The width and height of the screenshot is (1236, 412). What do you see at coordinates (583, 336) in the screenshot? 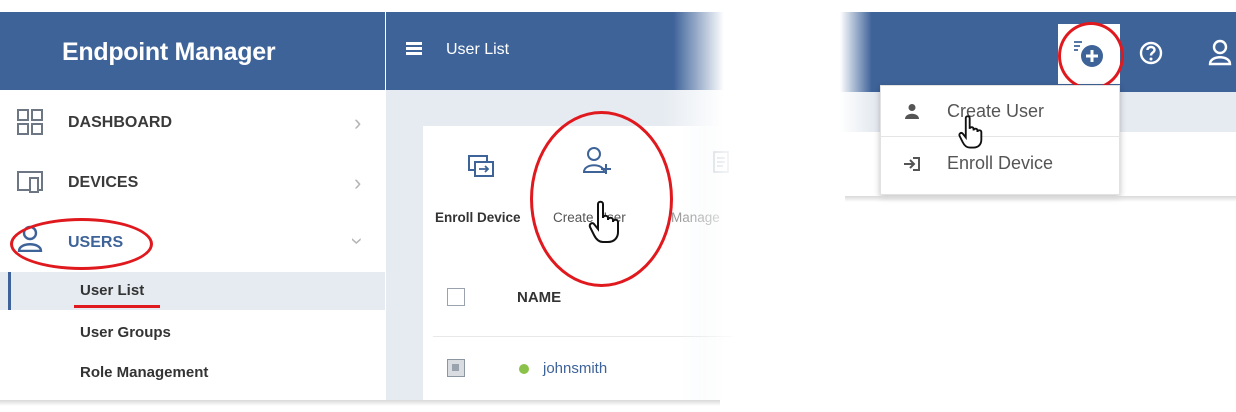
I see `table-divider` at bounding box center [583, 336].